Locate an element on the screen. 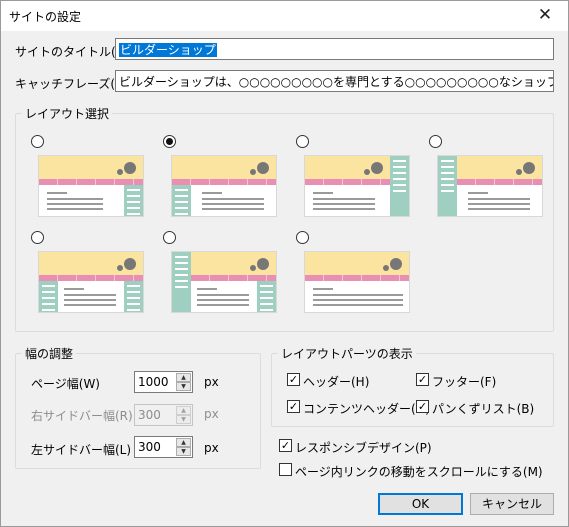 The width and height of the screenshot is (569, 527). page-width-value: 1000 is located at coordinates (153, 382).